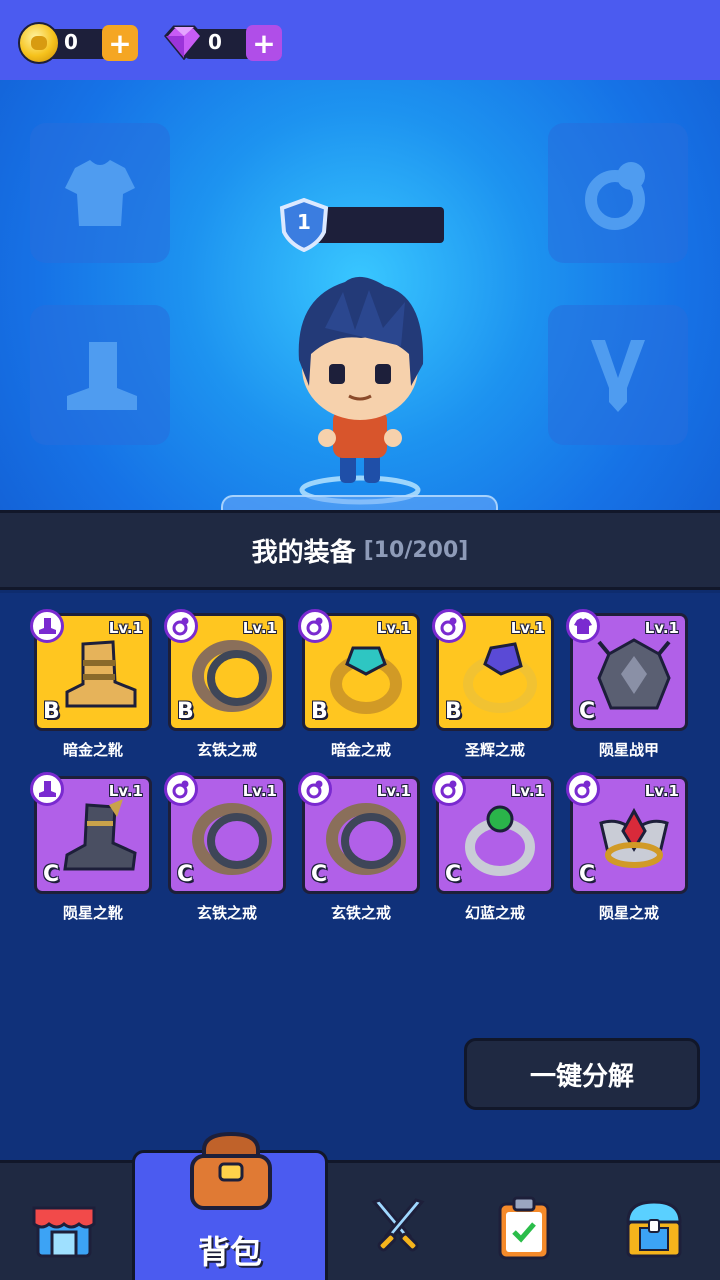  What do you see at coordinates (361, 225) in the screenshot?
I see `level-indicator: 1` at bounding box center [361, 225].